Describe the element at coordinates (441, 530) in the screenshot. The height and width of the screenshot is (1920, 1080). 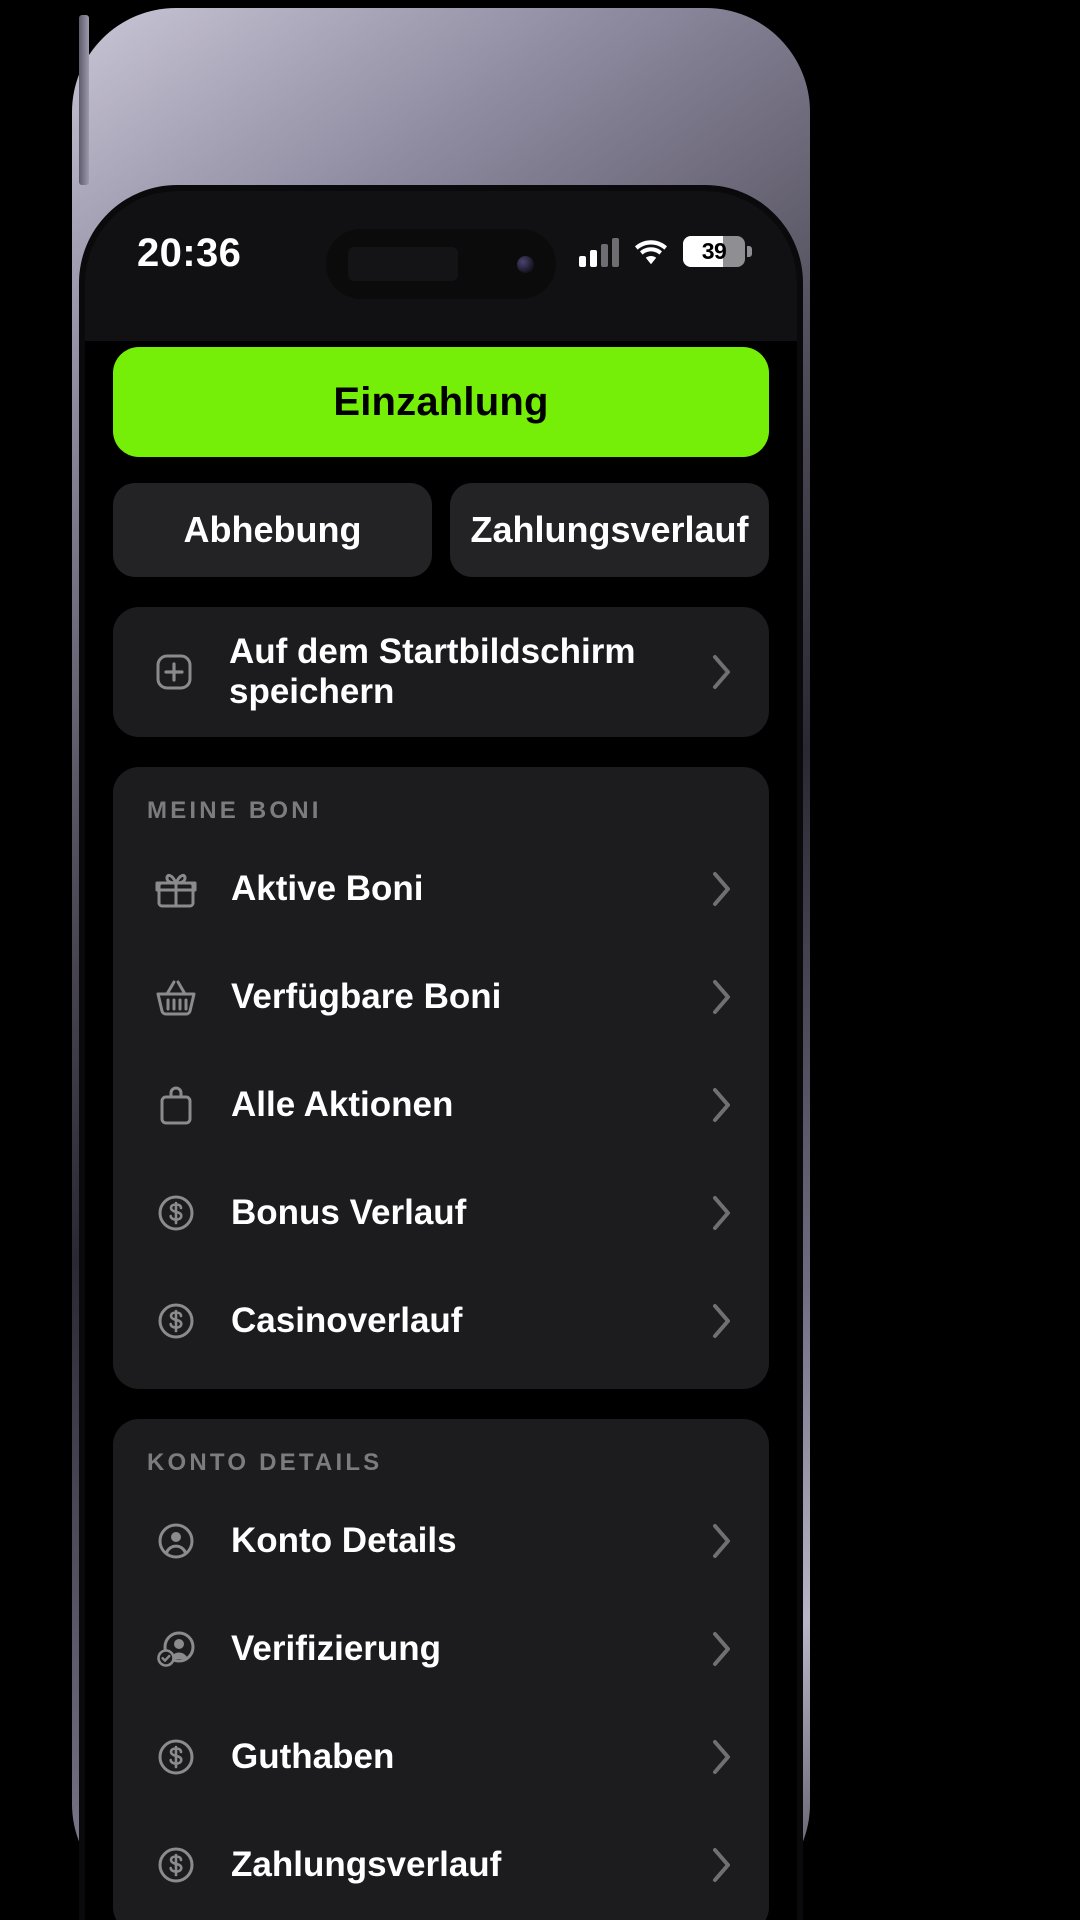
I see `secondary-actions: Abhebung Zahlungsverlauf` at that location.